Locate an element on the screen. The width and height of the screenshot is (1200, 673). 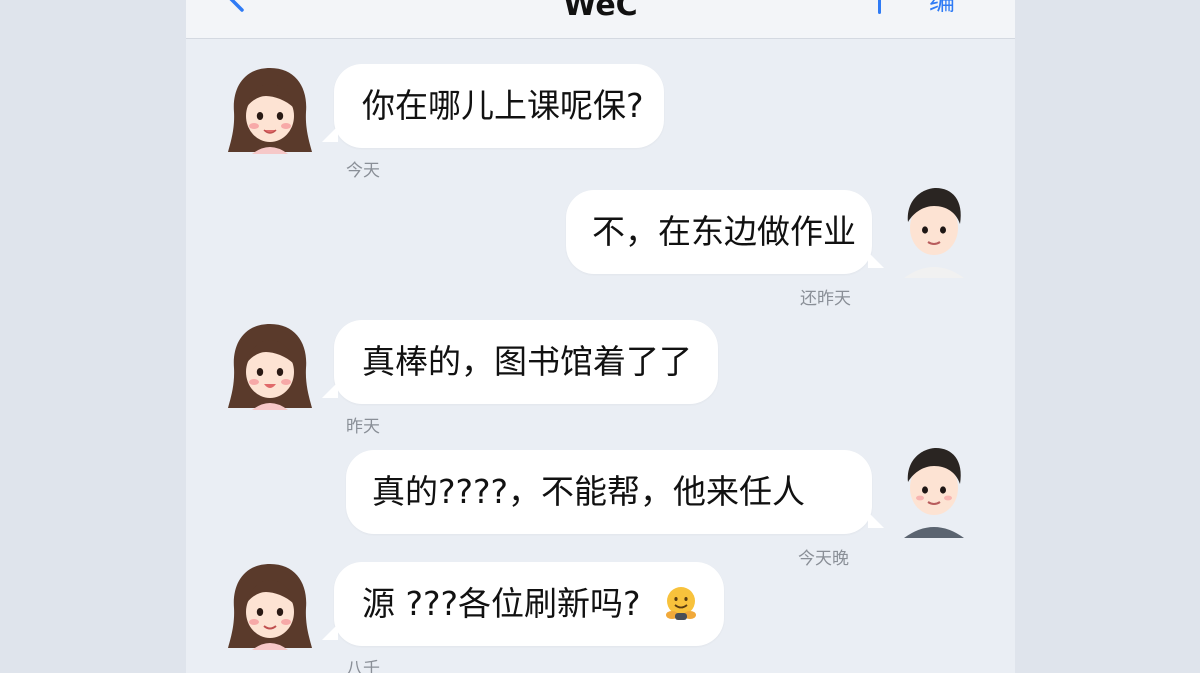
message-bubble: 真的????，不能帮，他来任人 is located at coordinates (615, 492).